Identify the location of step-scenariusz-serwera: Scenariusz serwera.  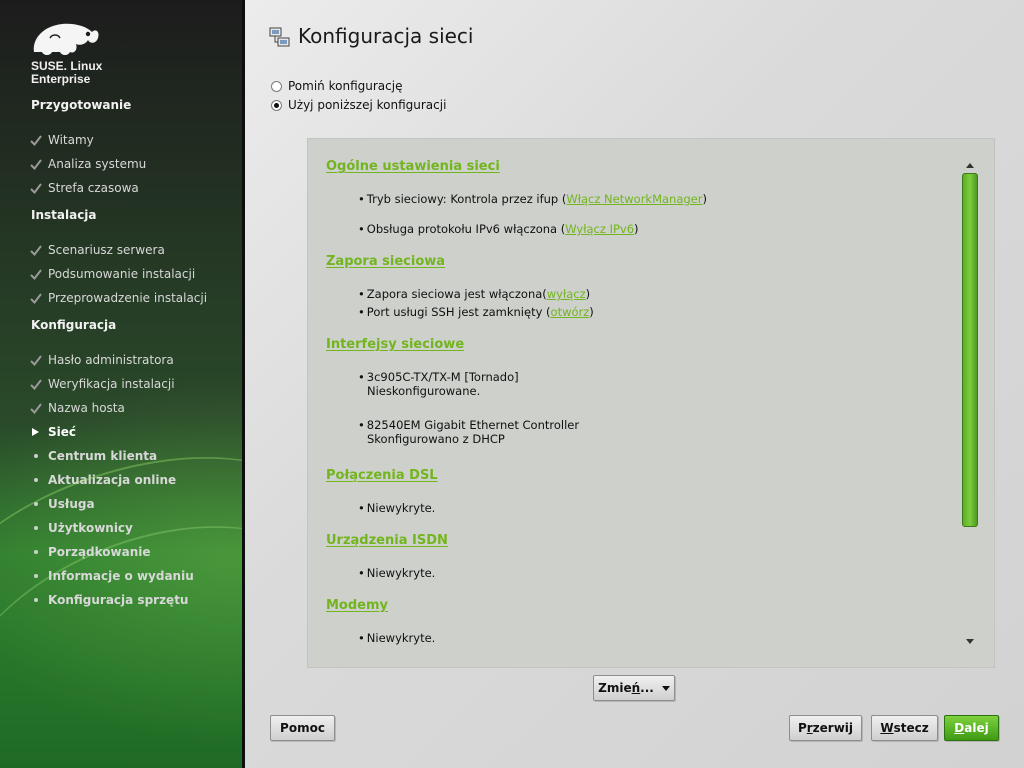
(97, 250).